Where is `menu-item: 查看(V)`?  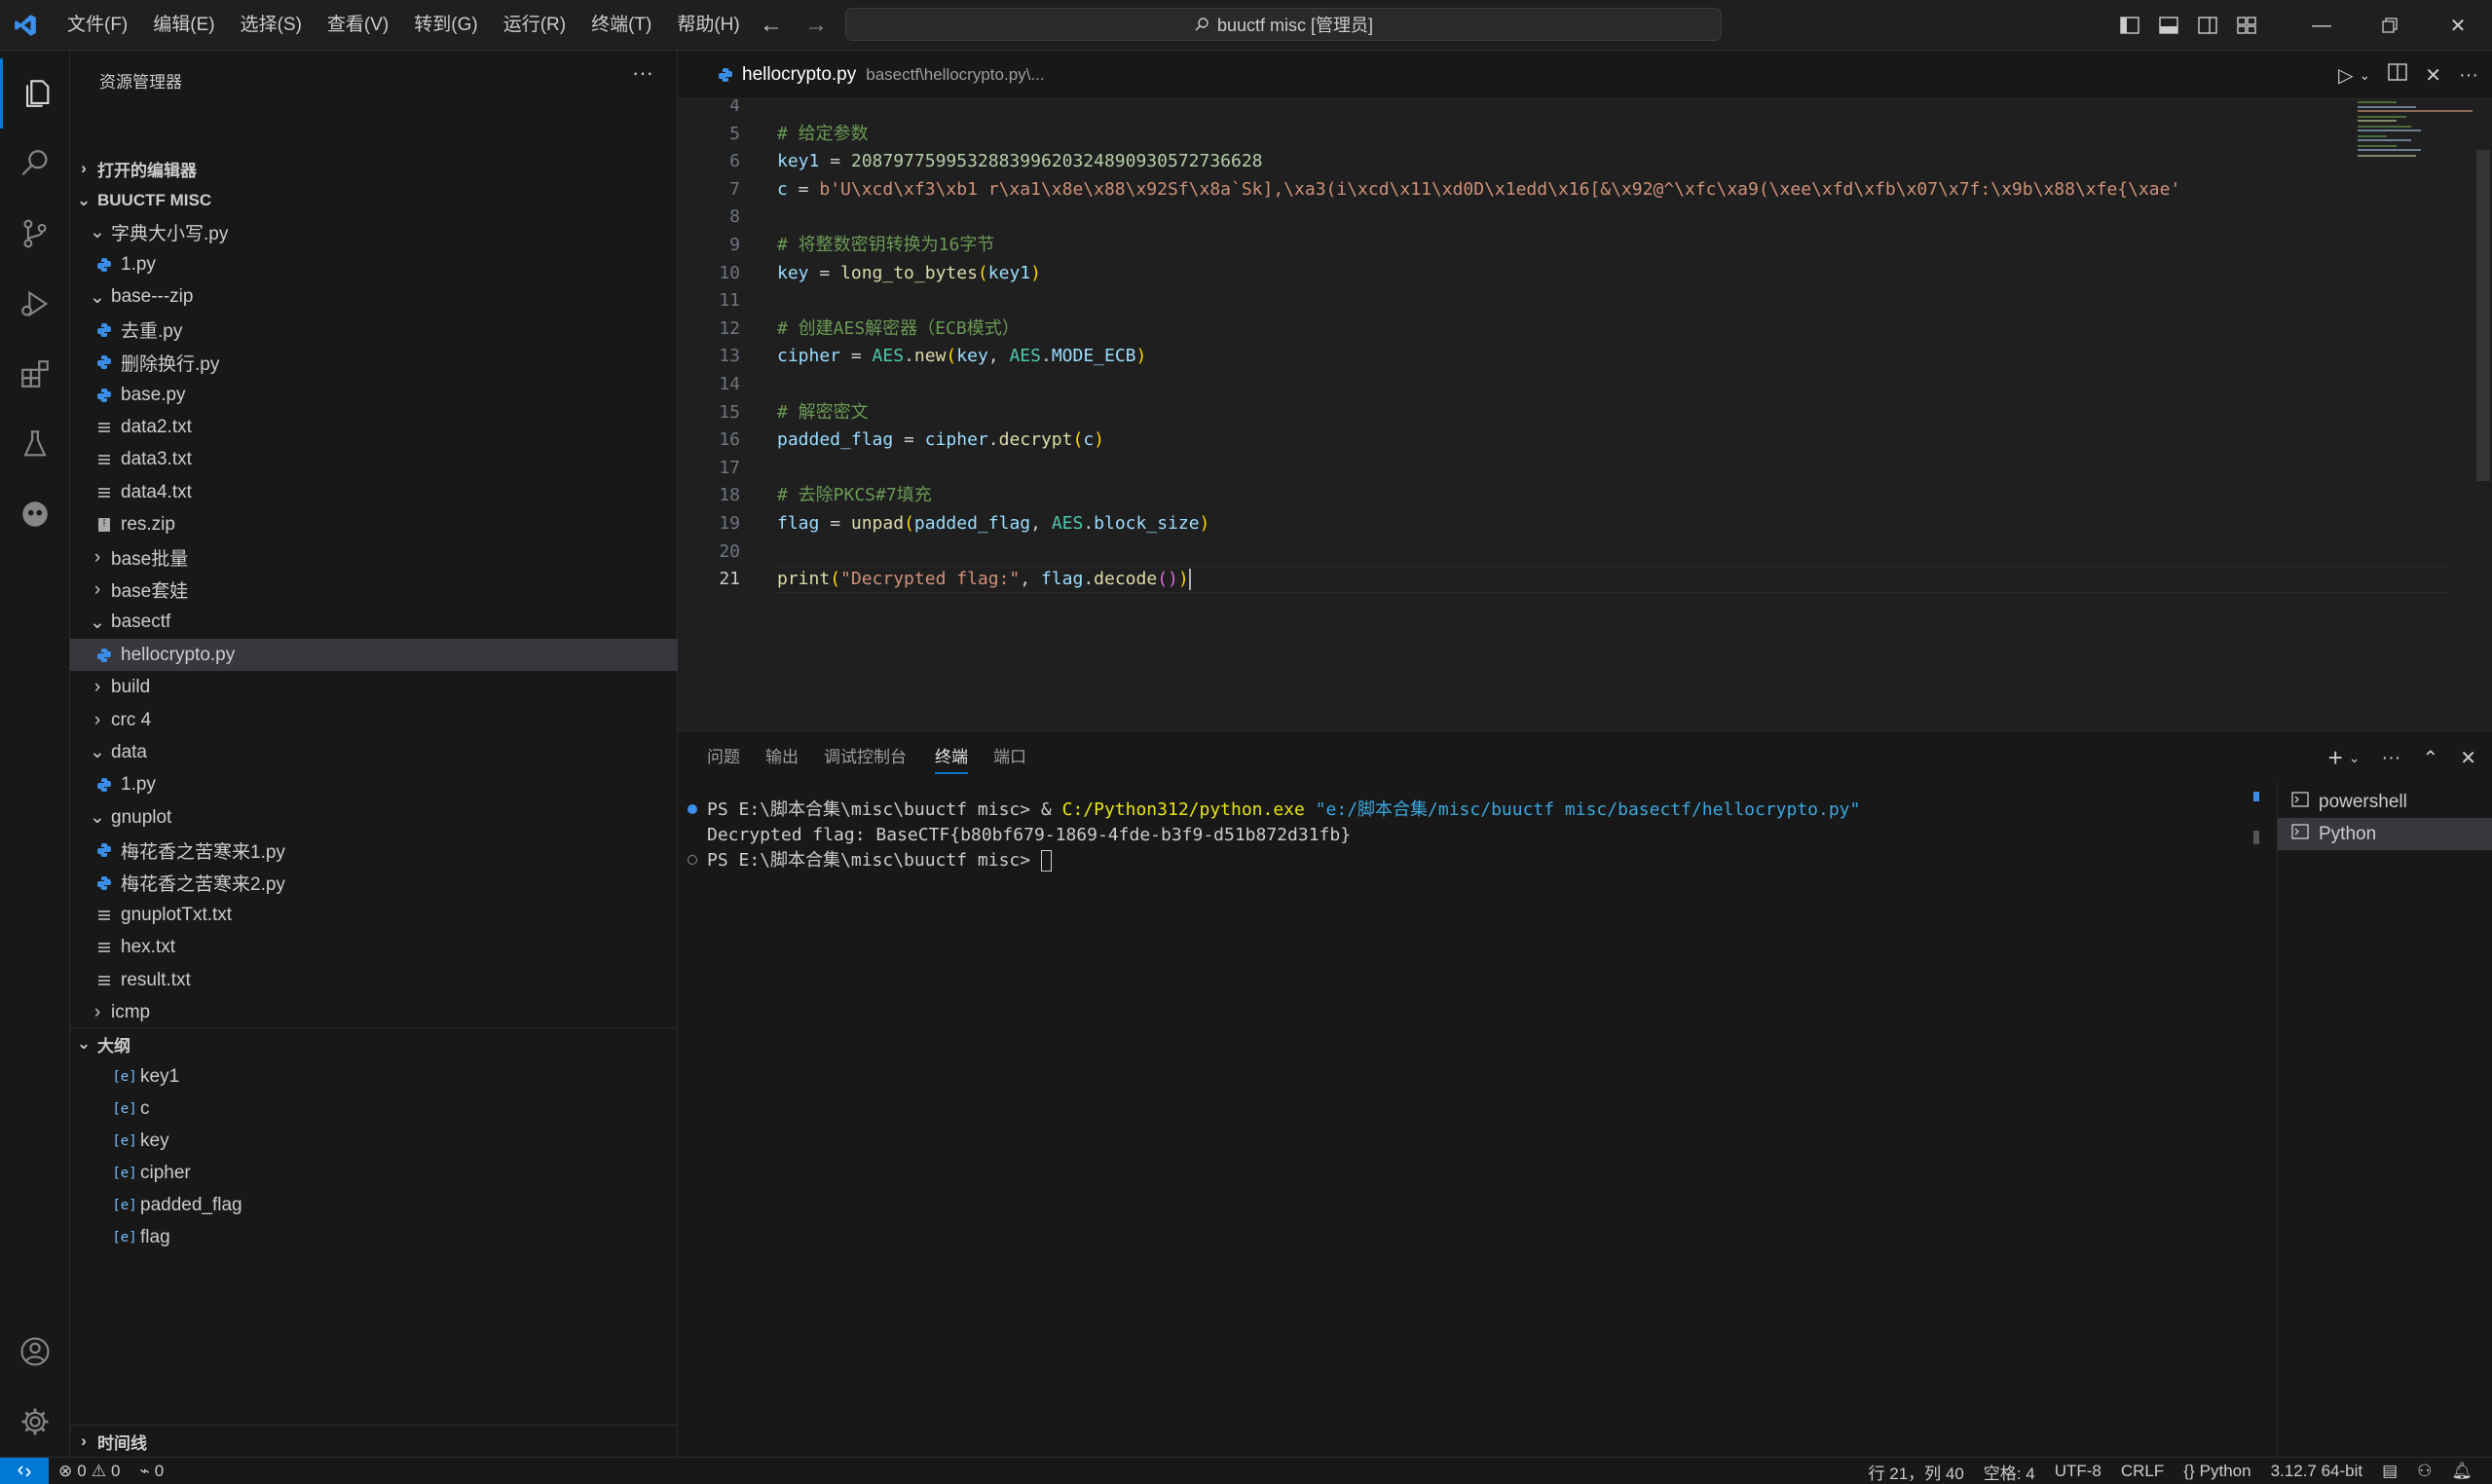
menu-item: 查看(V) is located at coordinates (358, 25).